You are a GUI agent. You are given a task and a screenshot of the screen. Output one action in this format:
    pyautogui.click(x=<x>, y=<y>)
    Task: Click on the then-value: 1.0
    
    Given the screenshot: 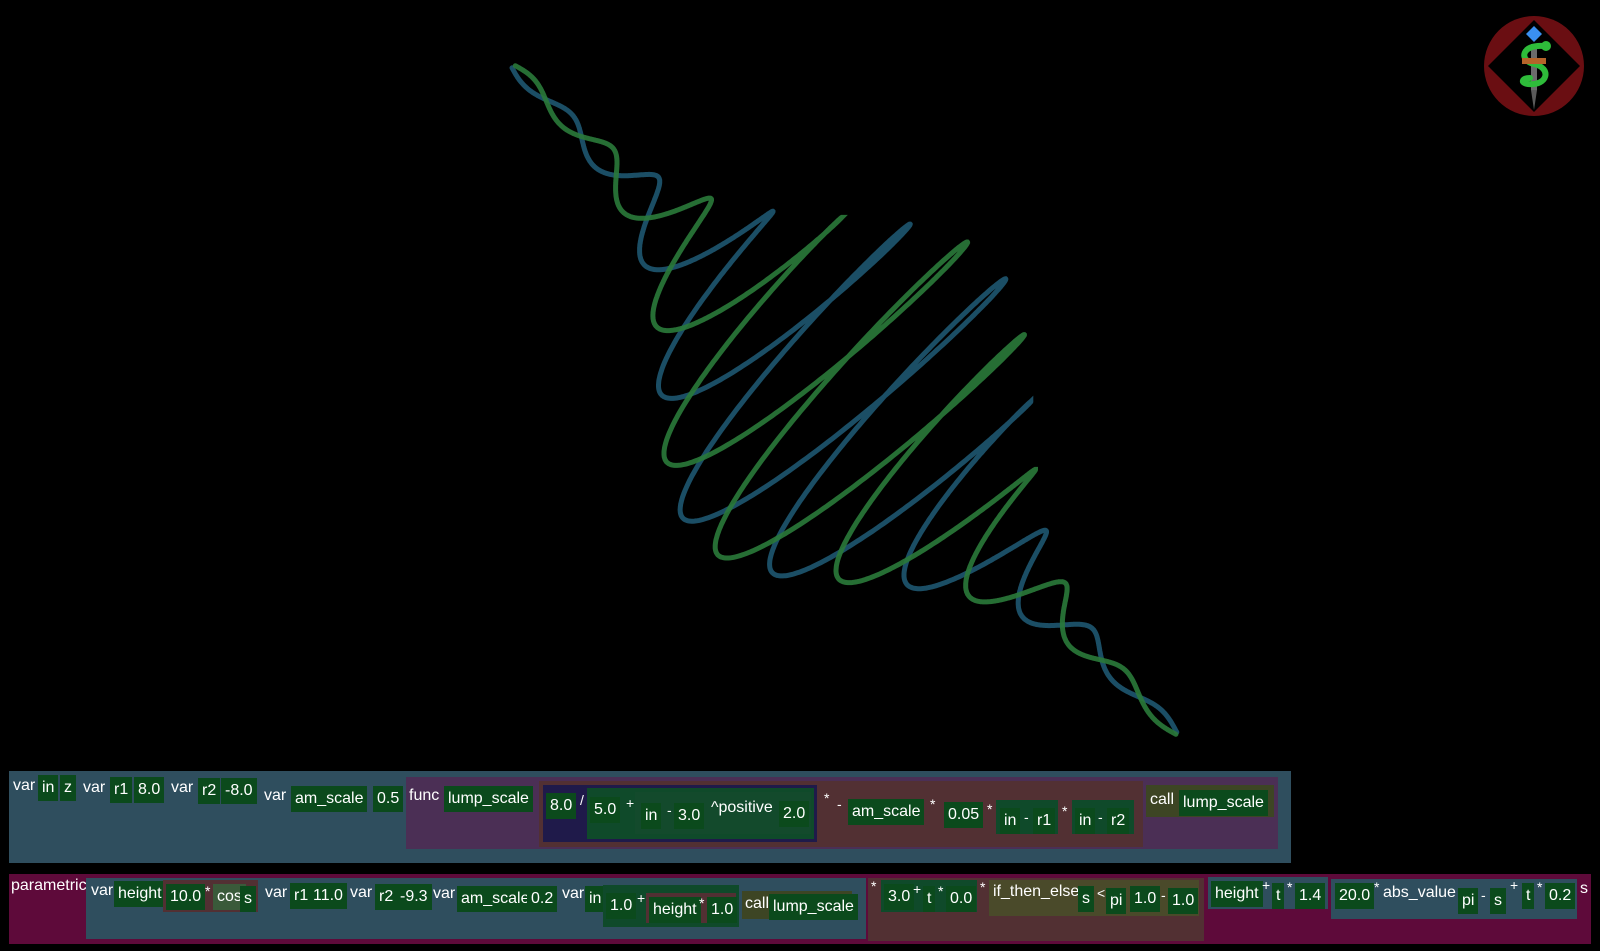 What is the action you would take?
    pyautogui.click(x=1145, y=899)
    